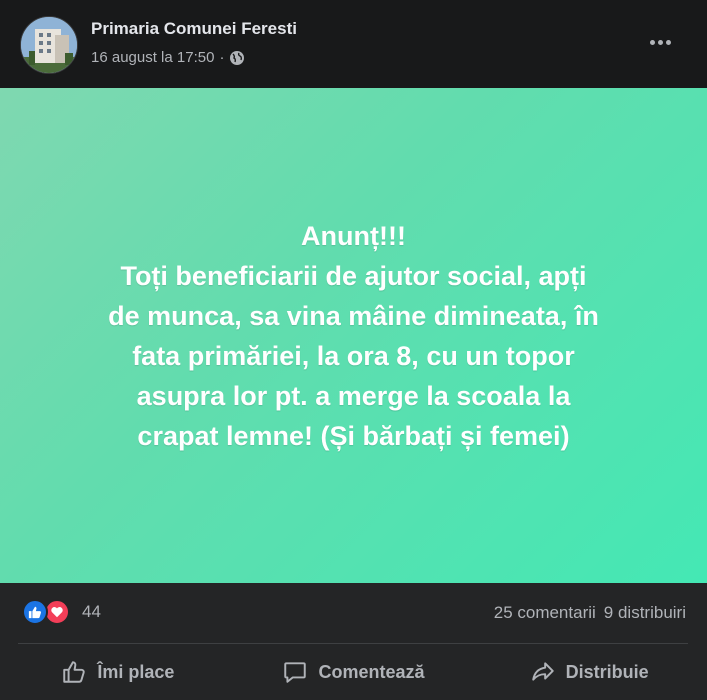 This screenshot has height=700, width=707. What do you see at coordinates (353, 235) in the screenshot?
I see `post-text-line: Anunț!!!` at bounding box center [353, 235].